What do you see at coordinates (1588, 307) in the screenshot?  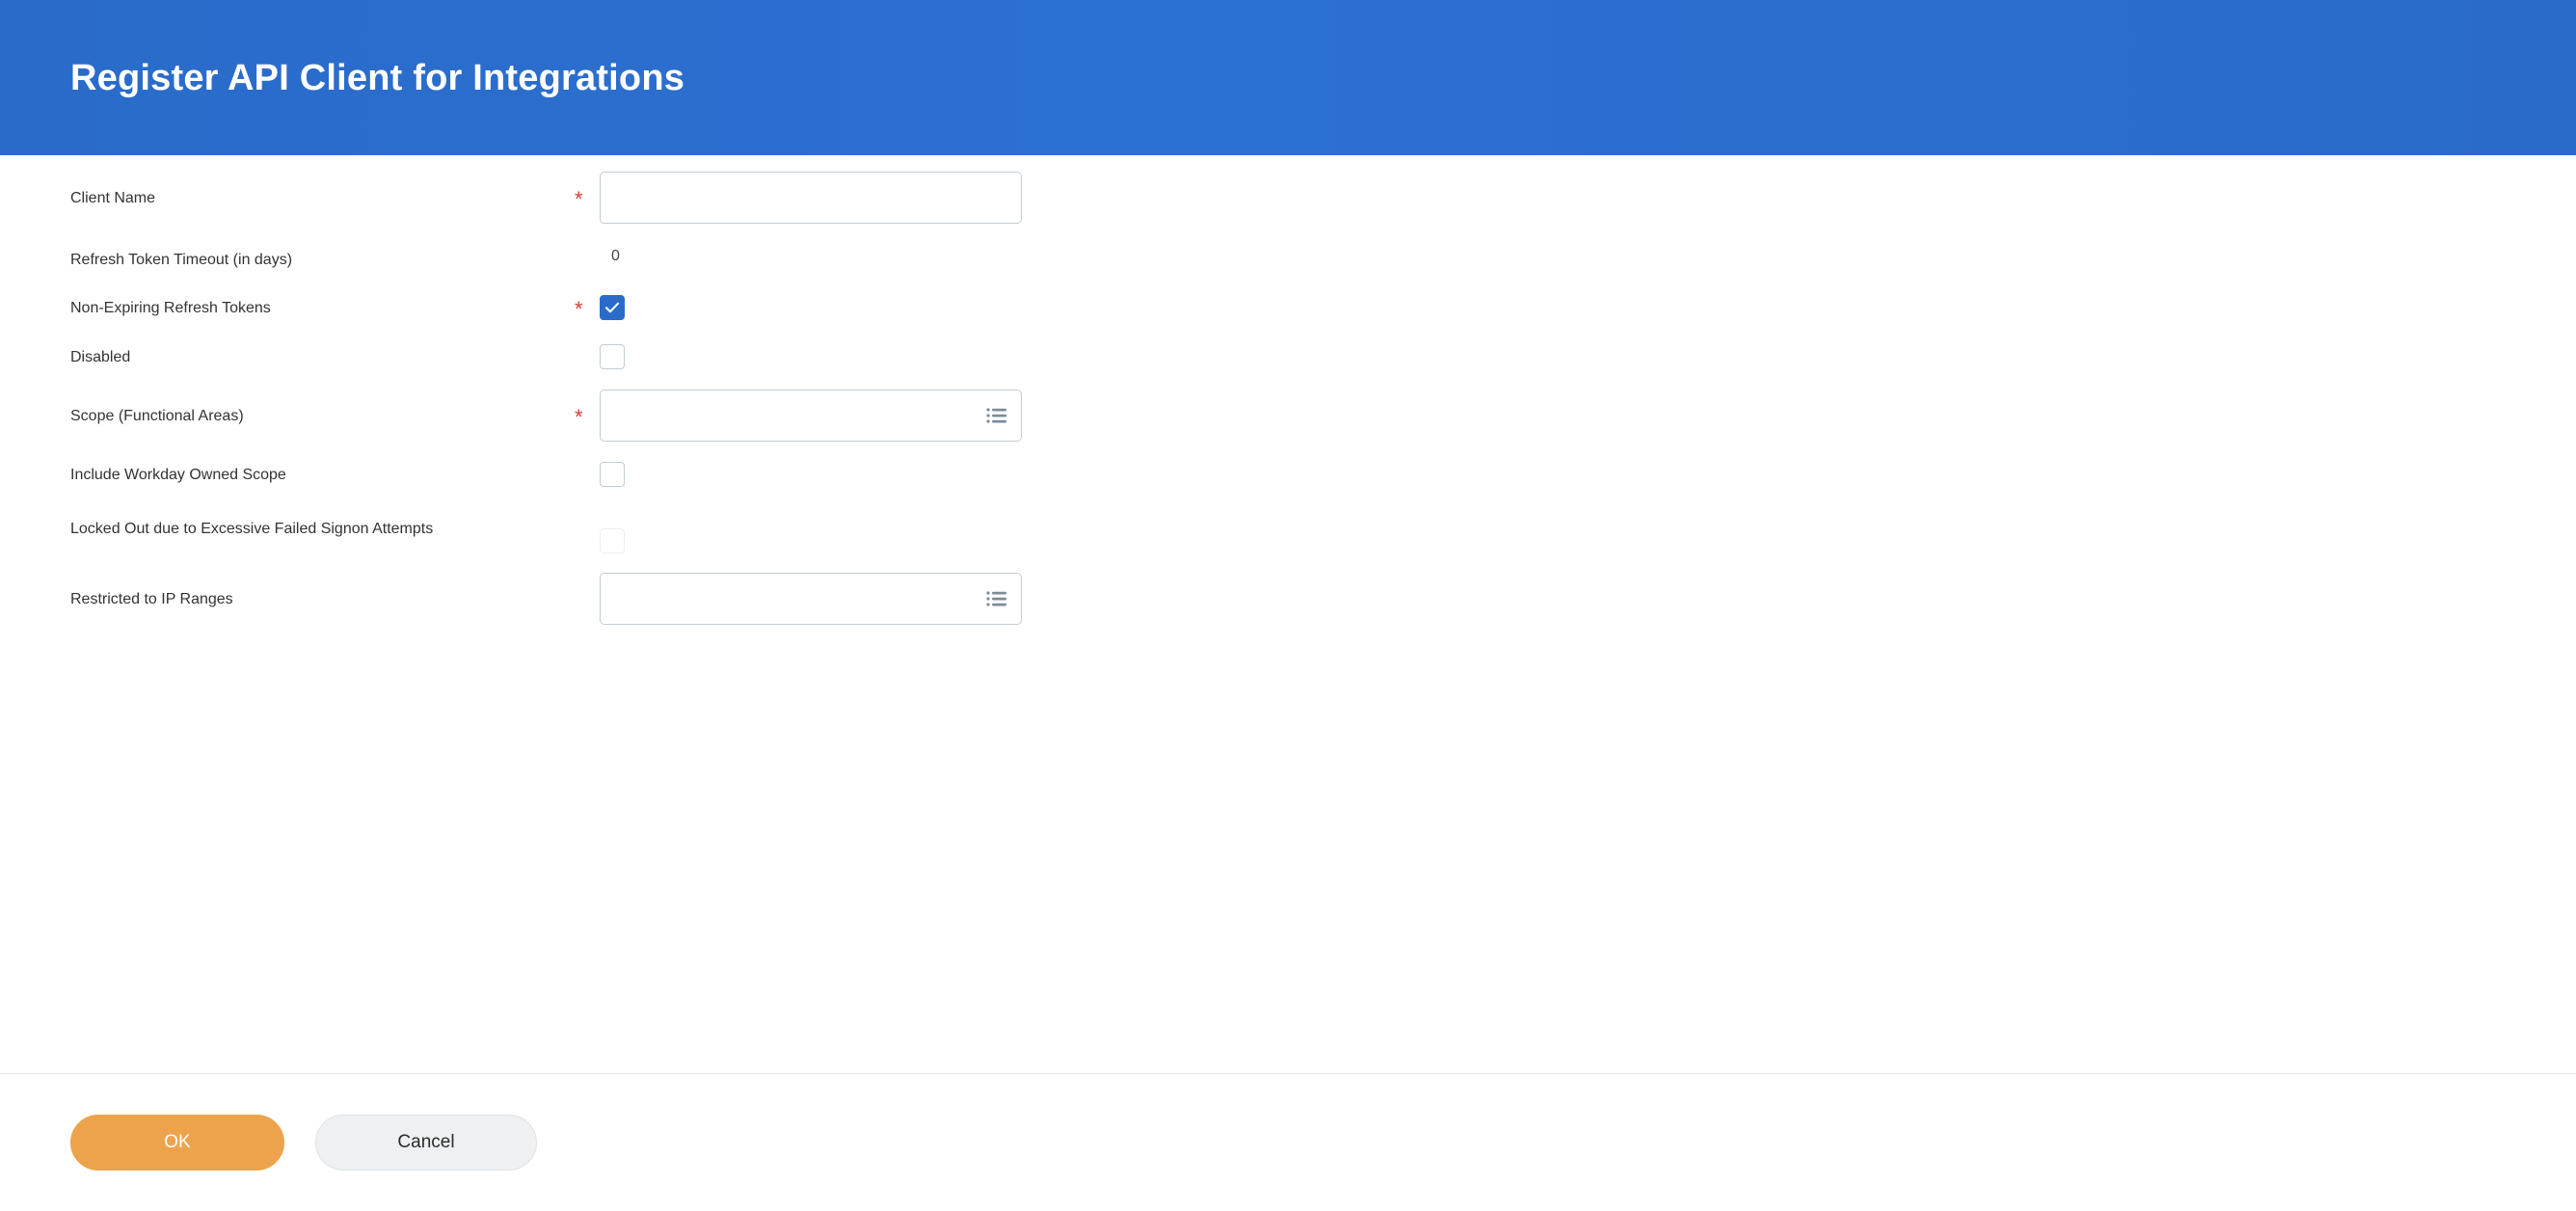 I see `control-non-expiring-refresh-tokens` at bounding box center [1588, 307].